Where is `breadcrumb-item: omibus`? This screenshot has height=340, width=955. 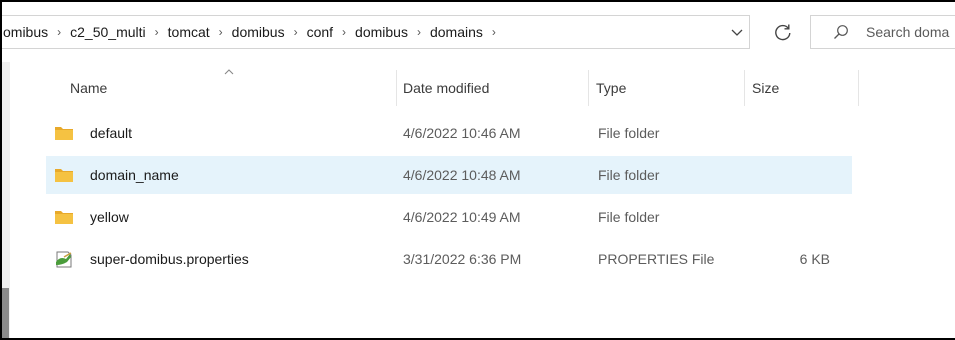
breadcrumb-item: omibus is located at coordinates (25, 32).